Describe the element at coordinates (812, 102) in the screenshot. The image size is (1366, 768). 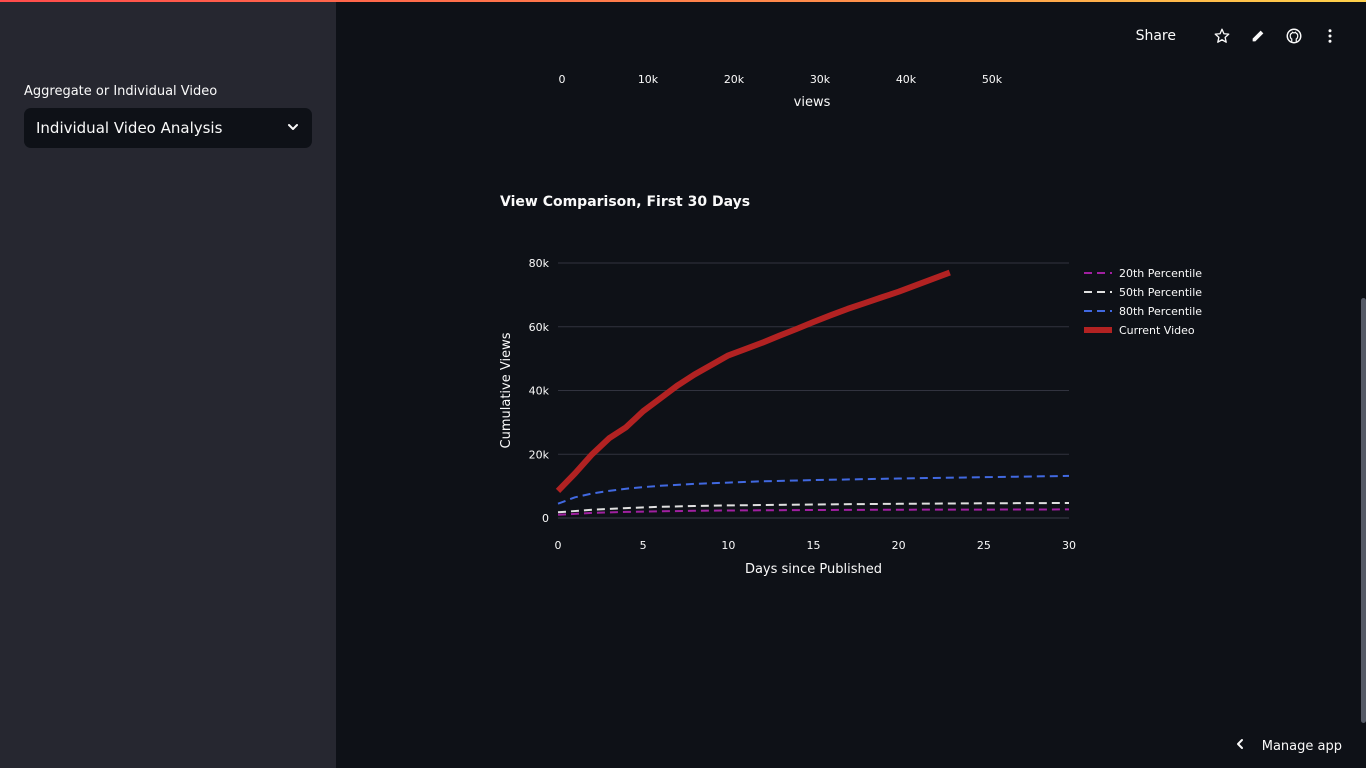
I see `prev-x-axis-title: views` at that location.